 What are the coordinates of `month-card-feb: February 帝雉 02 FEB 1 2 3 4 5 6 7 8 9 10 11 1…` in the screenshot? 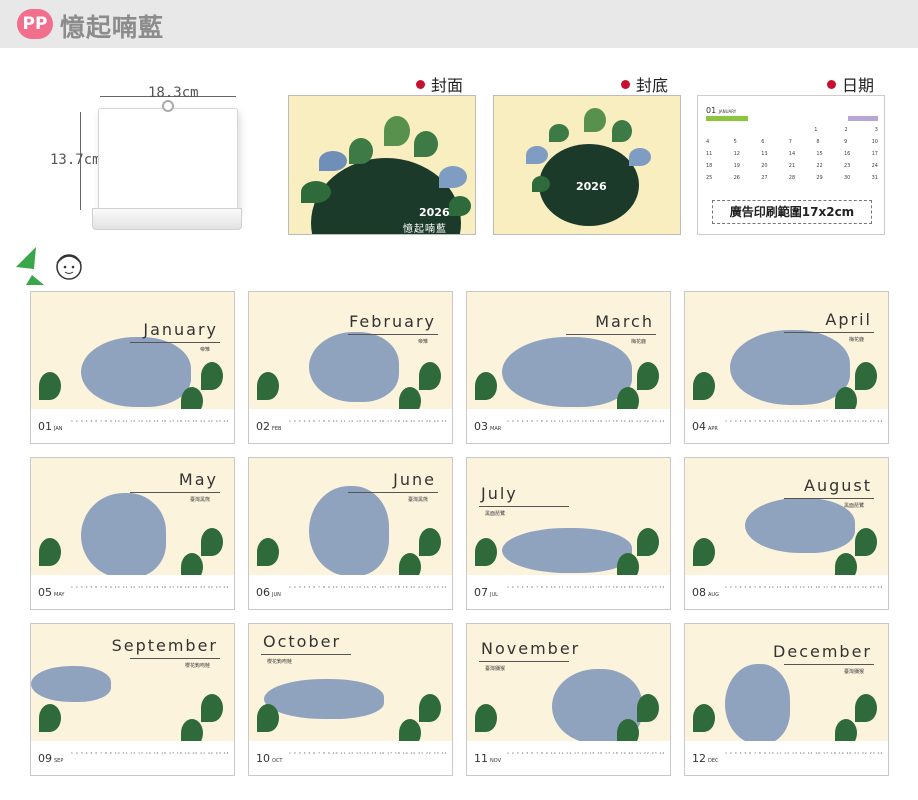 It's located at (350, 367).